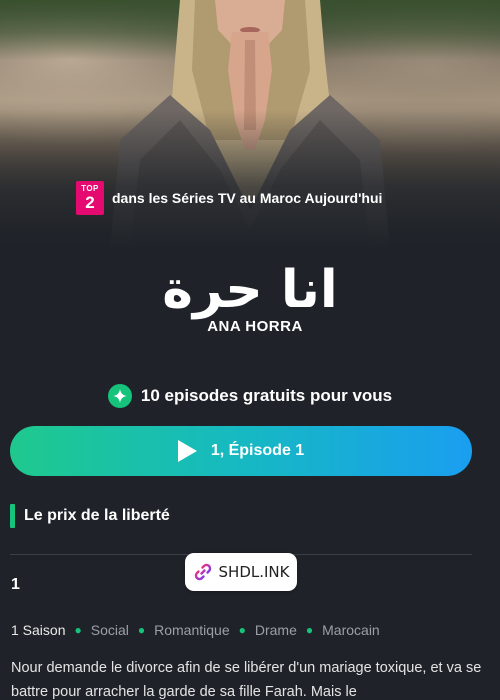  Describe the element at coordinates (275, 630) in the screenshot. I see `genre-tag: Drame` at that location.